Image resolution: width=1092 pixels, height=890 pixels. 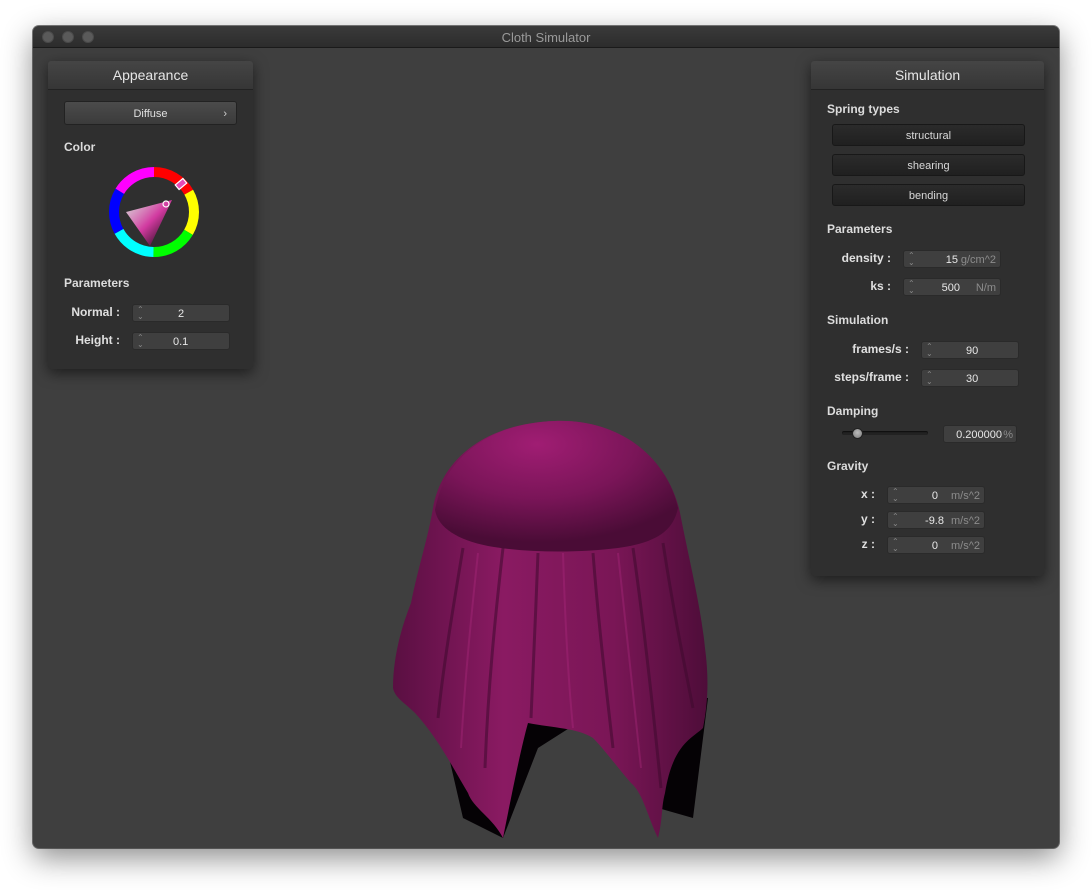 I want to click on normal-label: Normal :, so click(x=95, y=312).